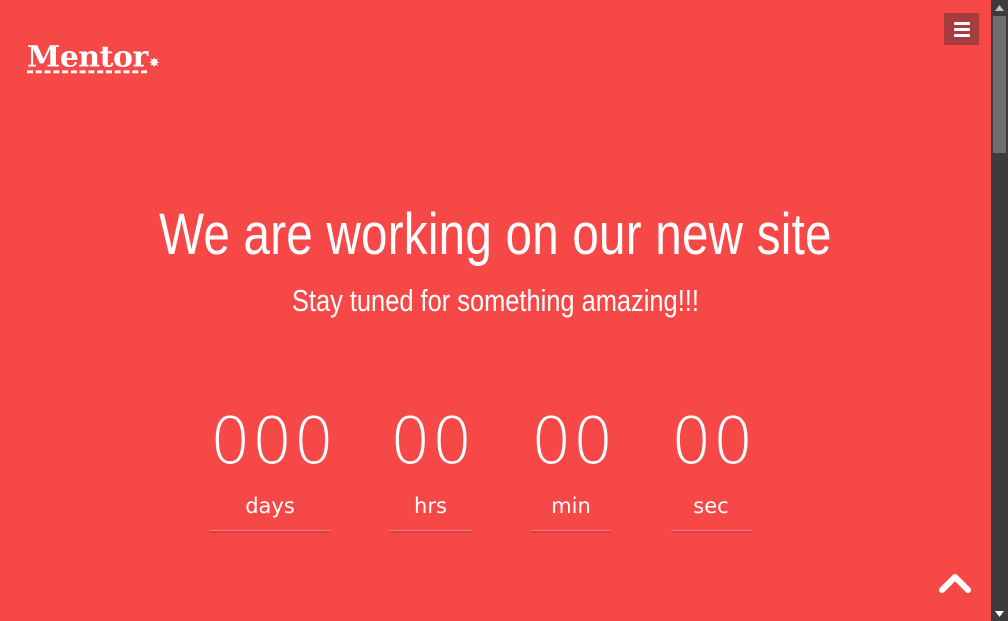  I want to click on countdown-days-value: 000, so click(273, 442).